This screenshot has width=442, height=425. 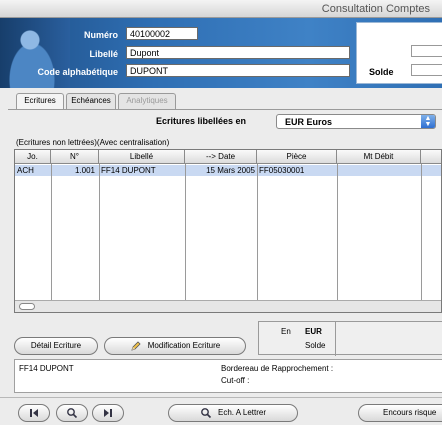 What do you see at coordinates (100, 35) in the screenshot?
I see `numero-label: Numéro` at bounding box center [100, 35].